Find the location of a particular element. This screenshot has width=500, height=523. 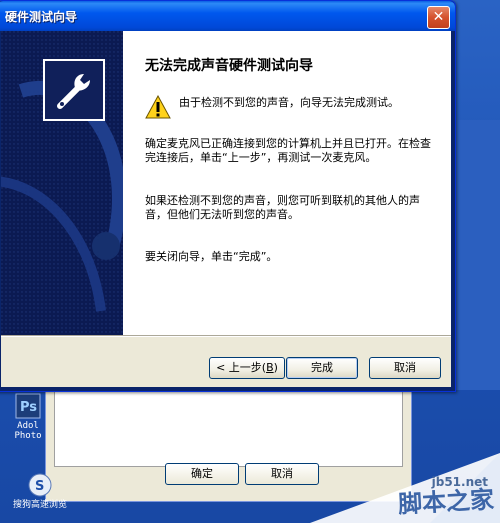

wrench-icon is located at coordinates (73, 91).